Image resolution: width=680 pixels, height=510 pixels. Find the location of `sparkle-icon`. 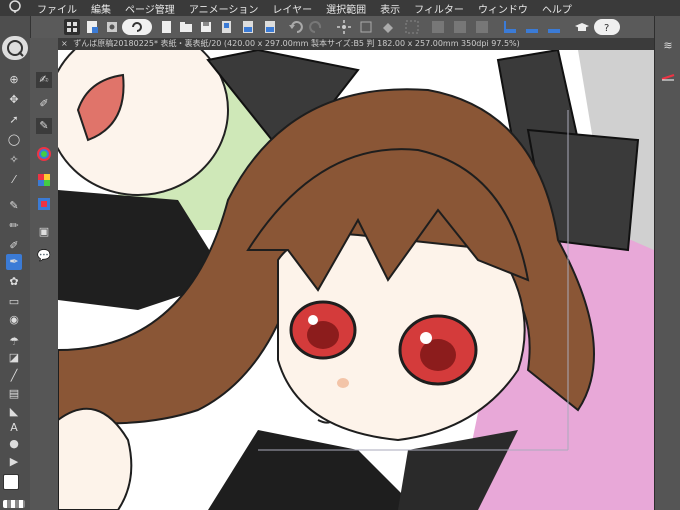

sparkle-icon is located at coordinates (344, 27).